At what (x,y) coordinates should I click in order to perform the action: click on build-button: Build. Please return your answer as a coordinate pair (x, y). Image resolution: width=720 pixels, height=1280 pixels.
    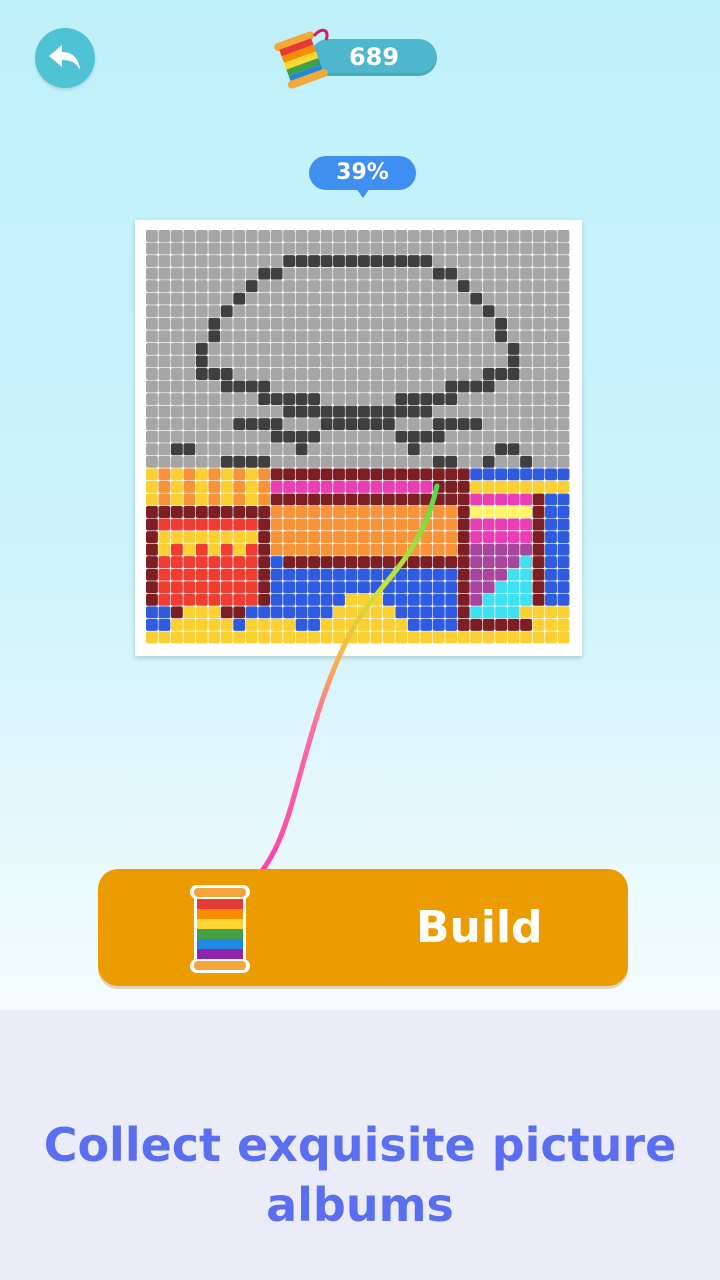
    Looking at the image, I should click on (363, 927).